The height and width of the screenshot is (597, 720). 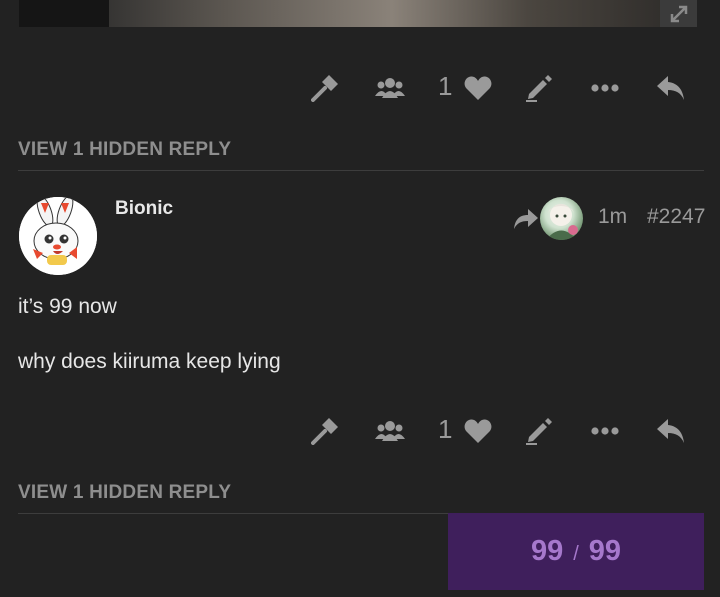 I want to click on expand-image-button, so click(x=678, y=13).